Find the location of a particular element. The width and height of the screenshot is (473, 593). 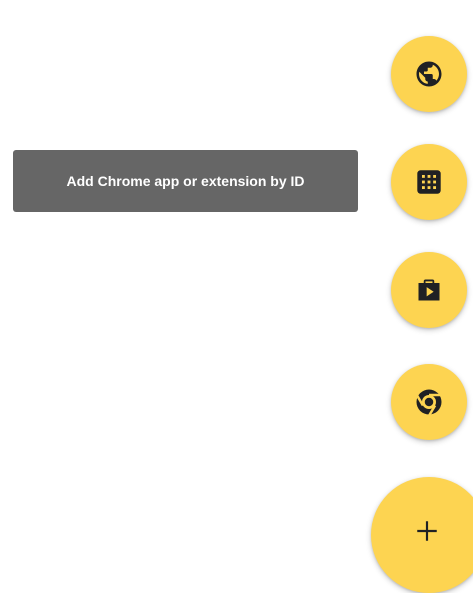

plus-icon is located at coordinates (427, 531).